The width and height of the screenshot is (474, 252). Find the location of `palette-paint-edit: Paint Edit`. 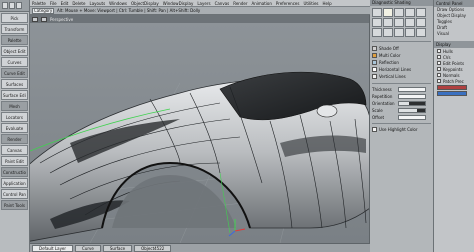

palette-paint-edit: Paint Edit is located at coordinates (14, 161).